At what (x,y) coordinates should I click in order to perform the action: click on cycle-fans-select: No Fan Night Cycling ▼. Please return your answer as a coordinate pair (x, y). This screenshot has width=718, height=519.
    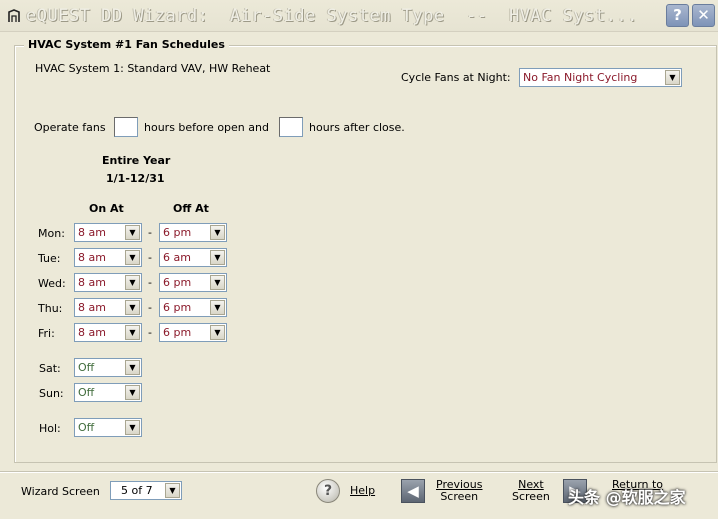
    Looking at the image, I should click on (600, 77).